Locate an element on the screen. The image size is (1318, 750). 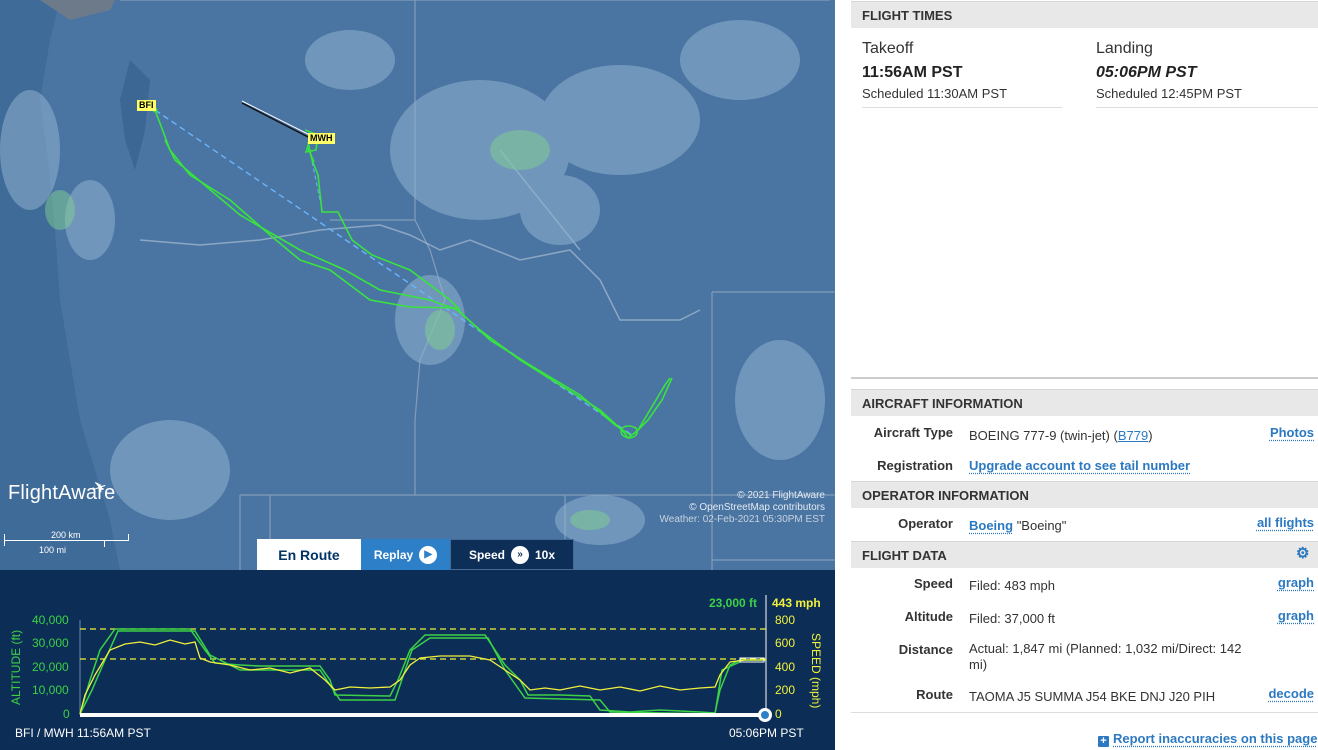
aircraft-type-value: BOEING 777-9 (twin-jet) (B779) is located at coordinates (1111, 436).